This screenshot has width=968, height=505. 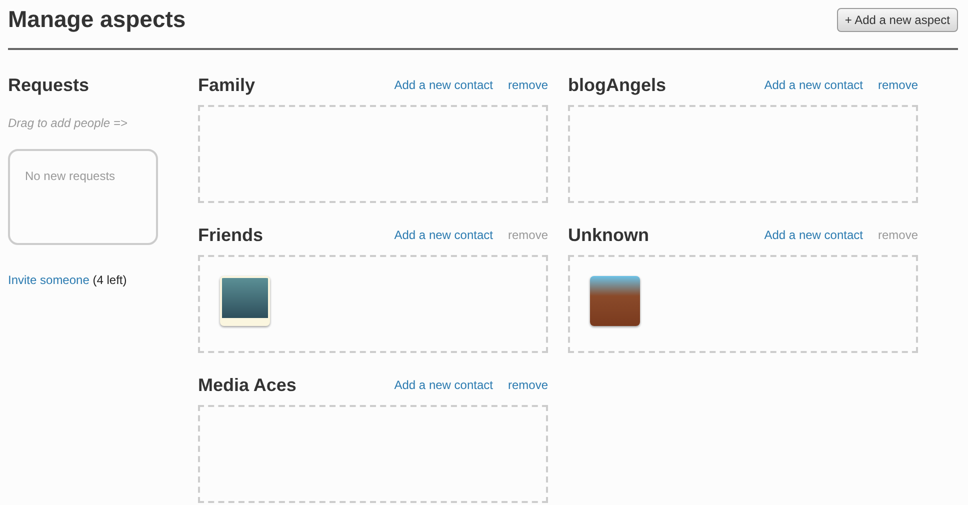 I want to click on section-title: Requests, so click(x=49, y=85).